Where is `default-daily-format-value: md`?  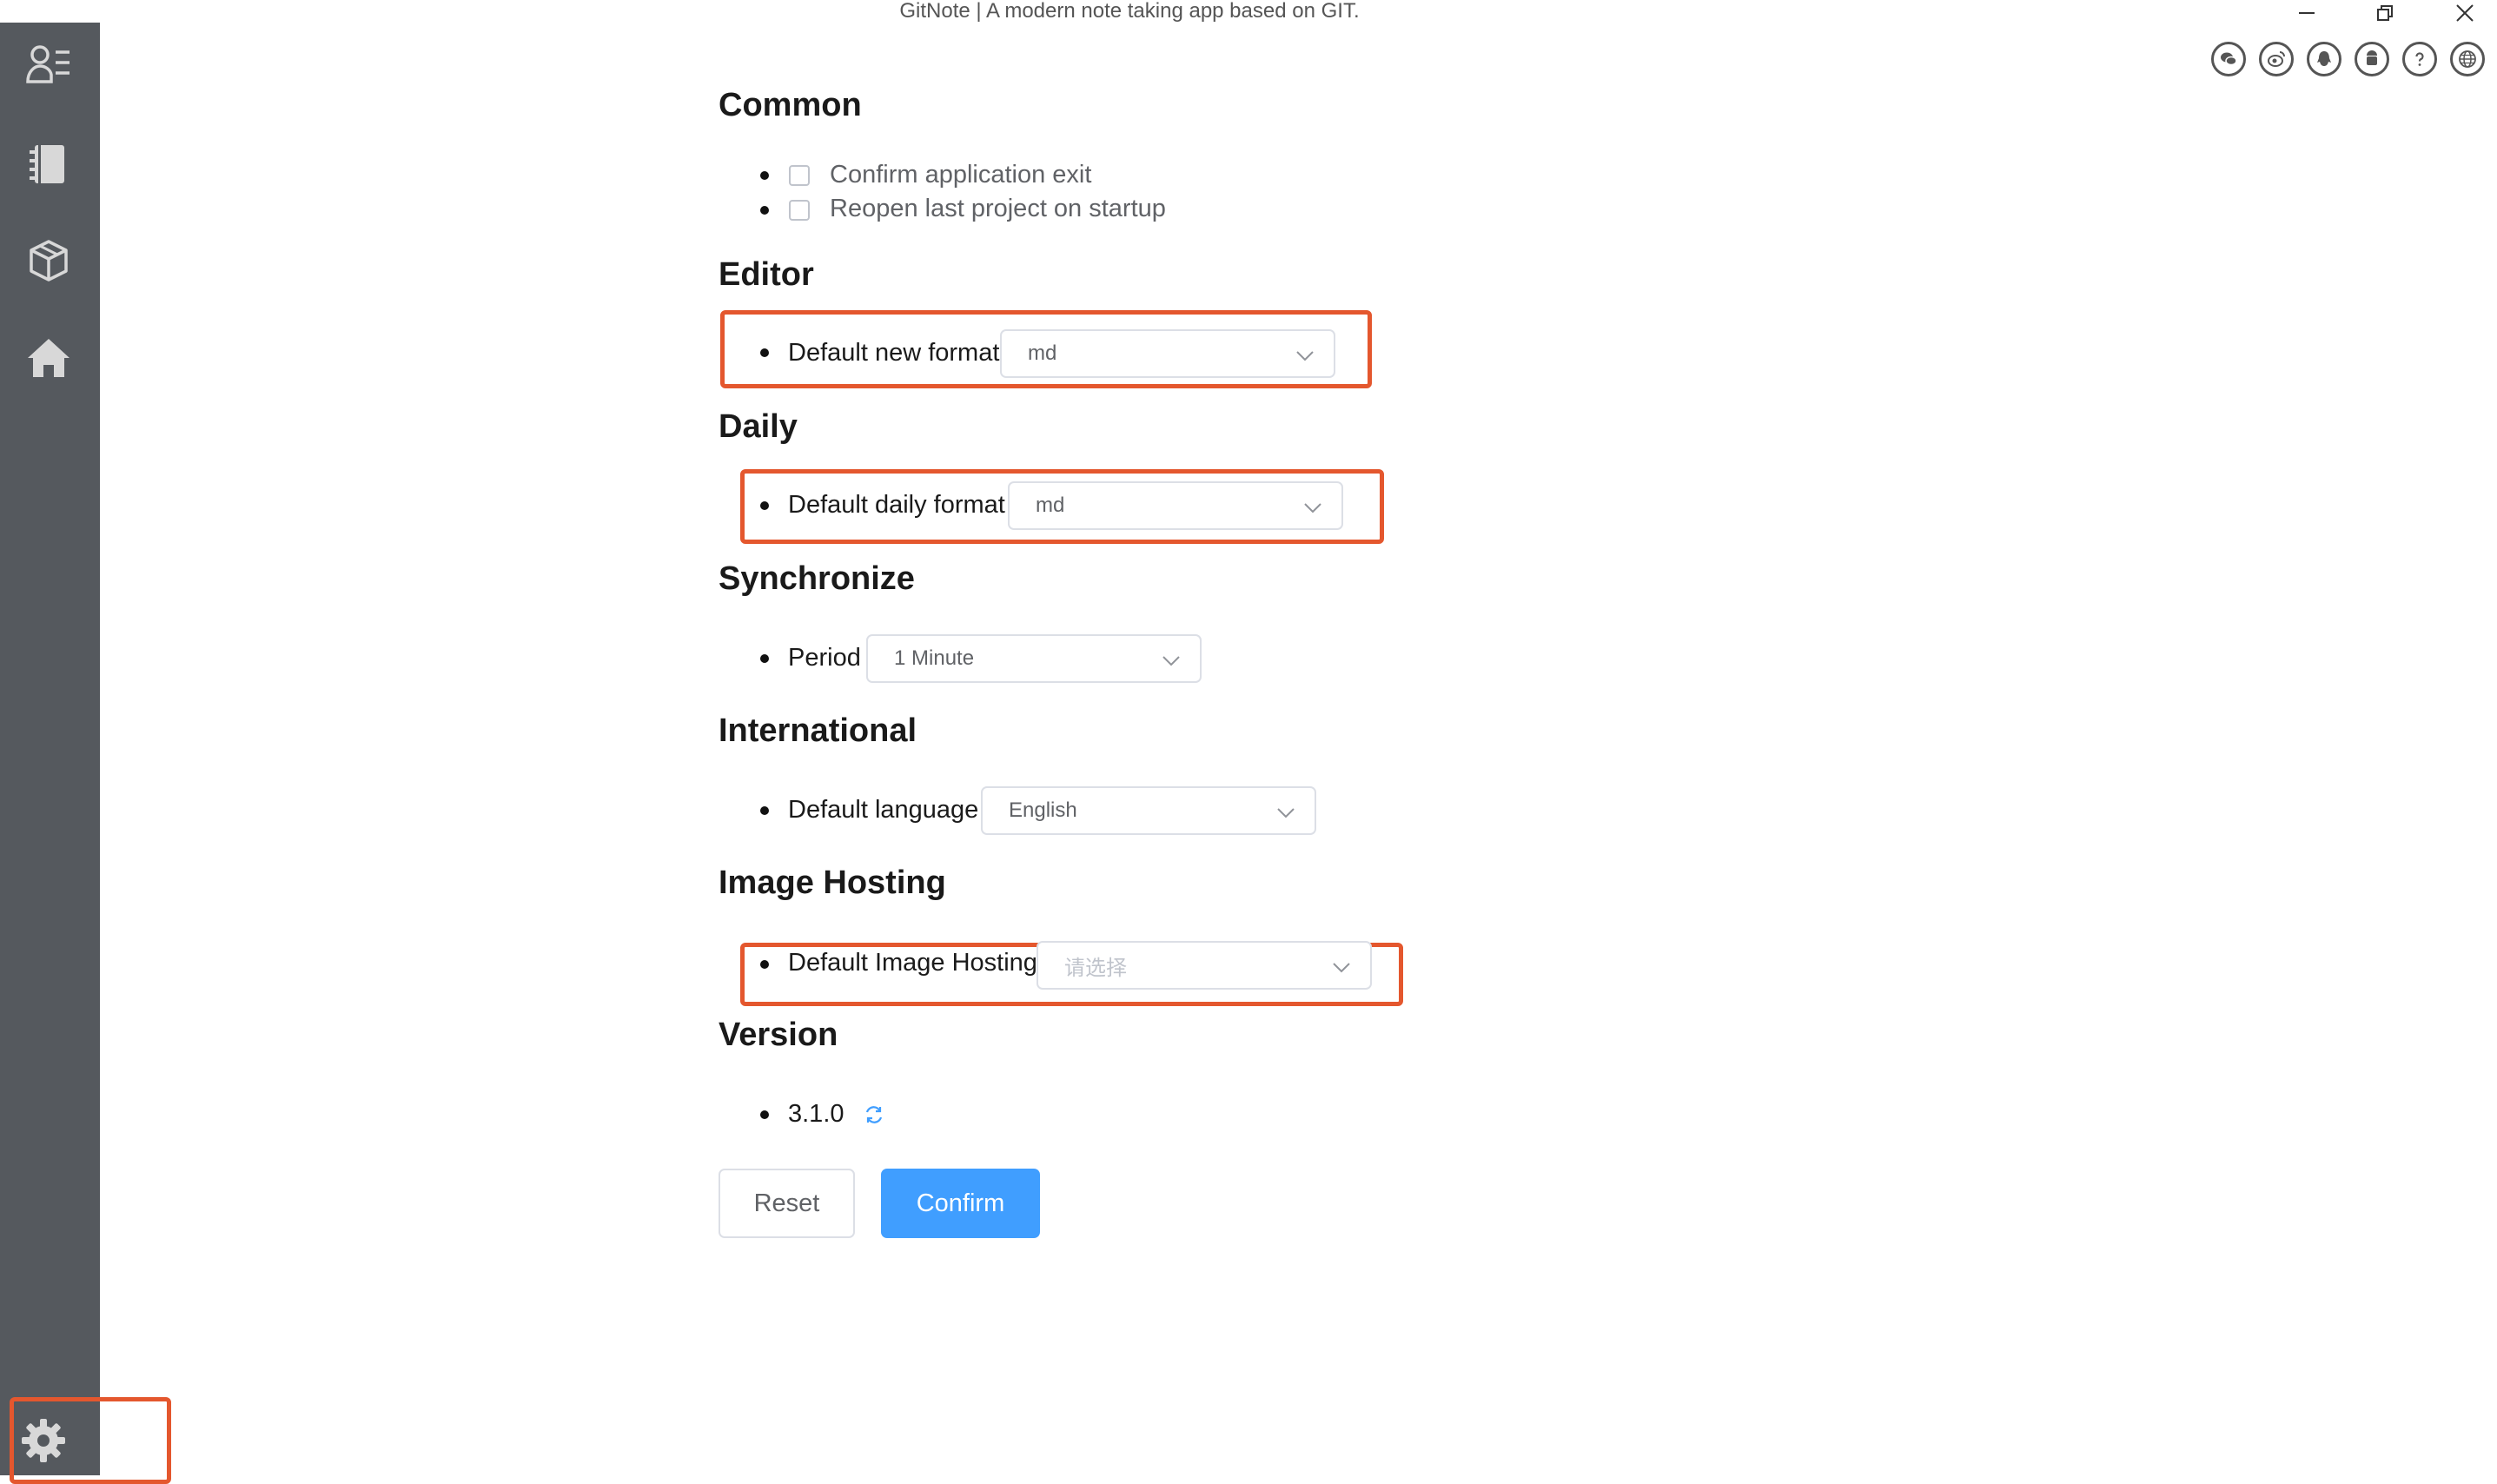 default-daily-format-value: md is located at coordinates (1050, 505).